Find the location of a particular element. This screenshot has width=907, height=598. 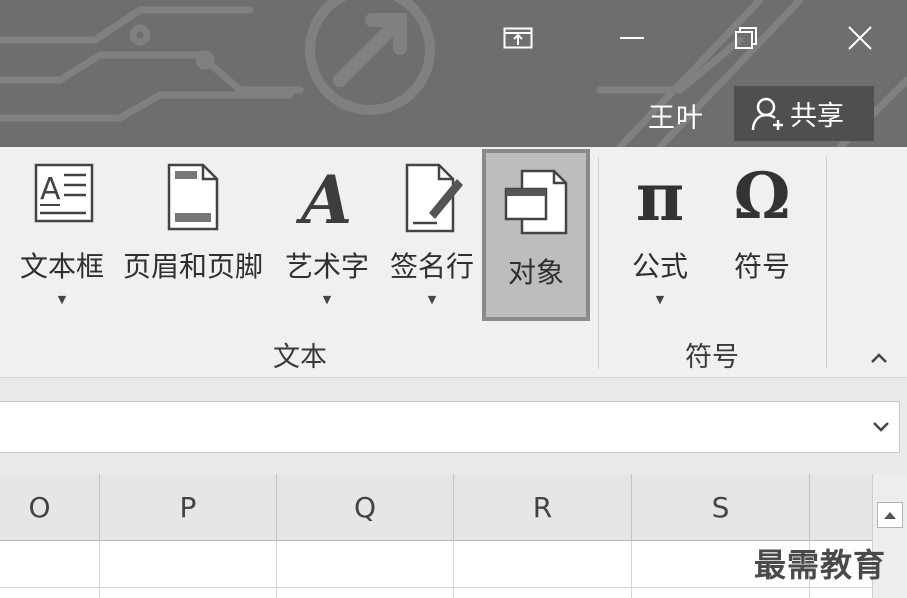

share-button: 共享 is located at coordinates (804, 113).